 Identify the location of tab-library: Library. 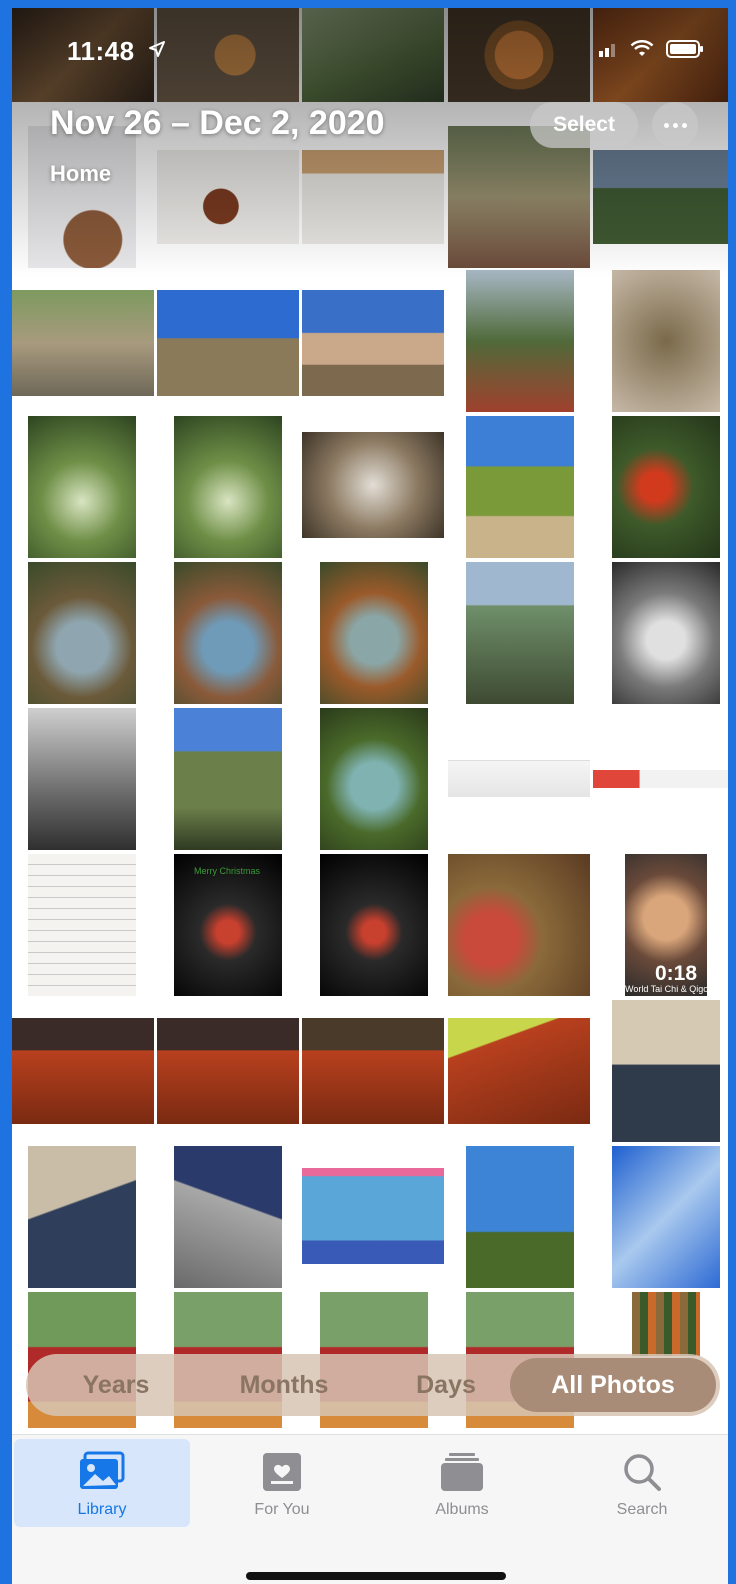
(102, 1483).